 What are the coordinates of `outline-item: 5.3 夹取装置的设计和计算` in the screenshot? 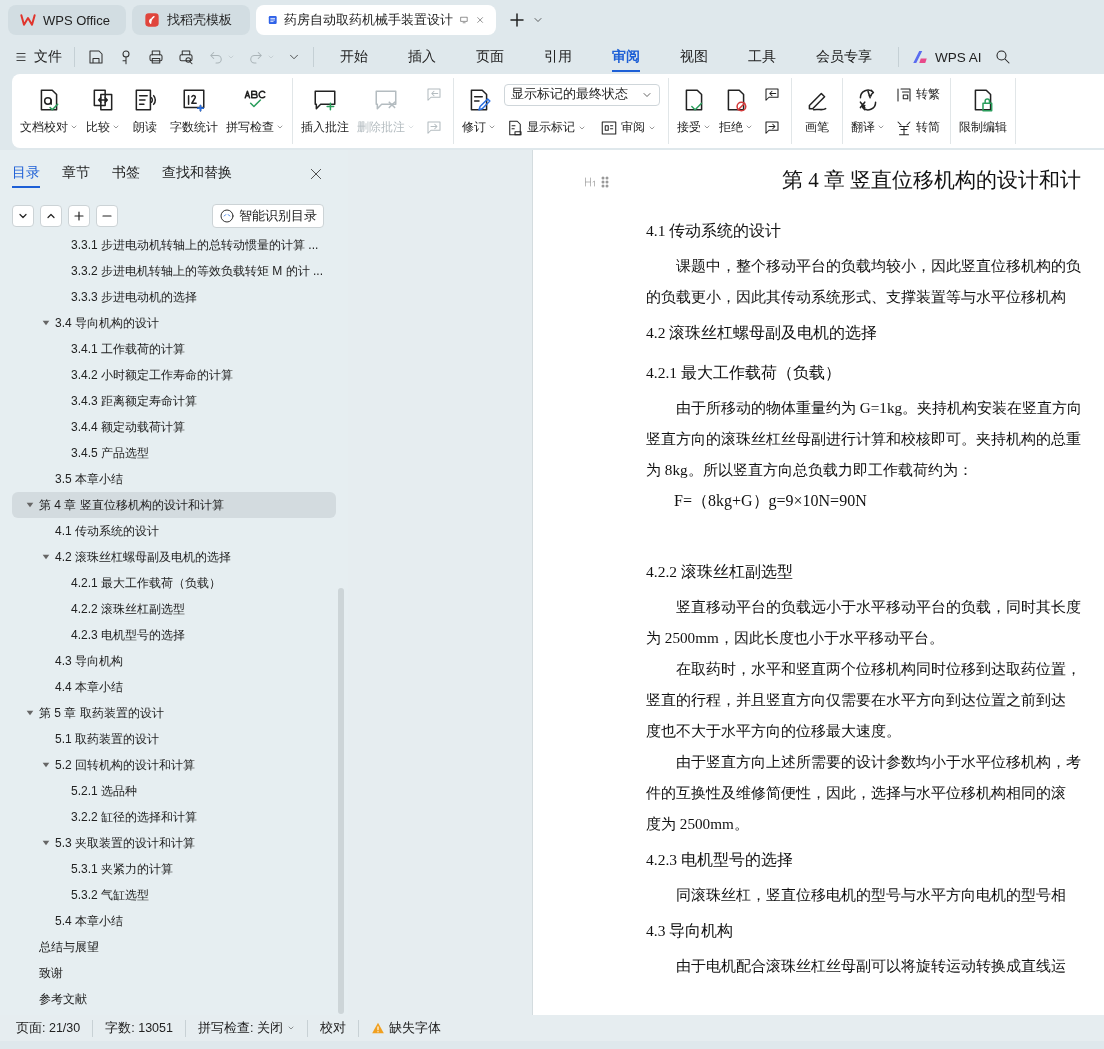 It's located at (174, 843).